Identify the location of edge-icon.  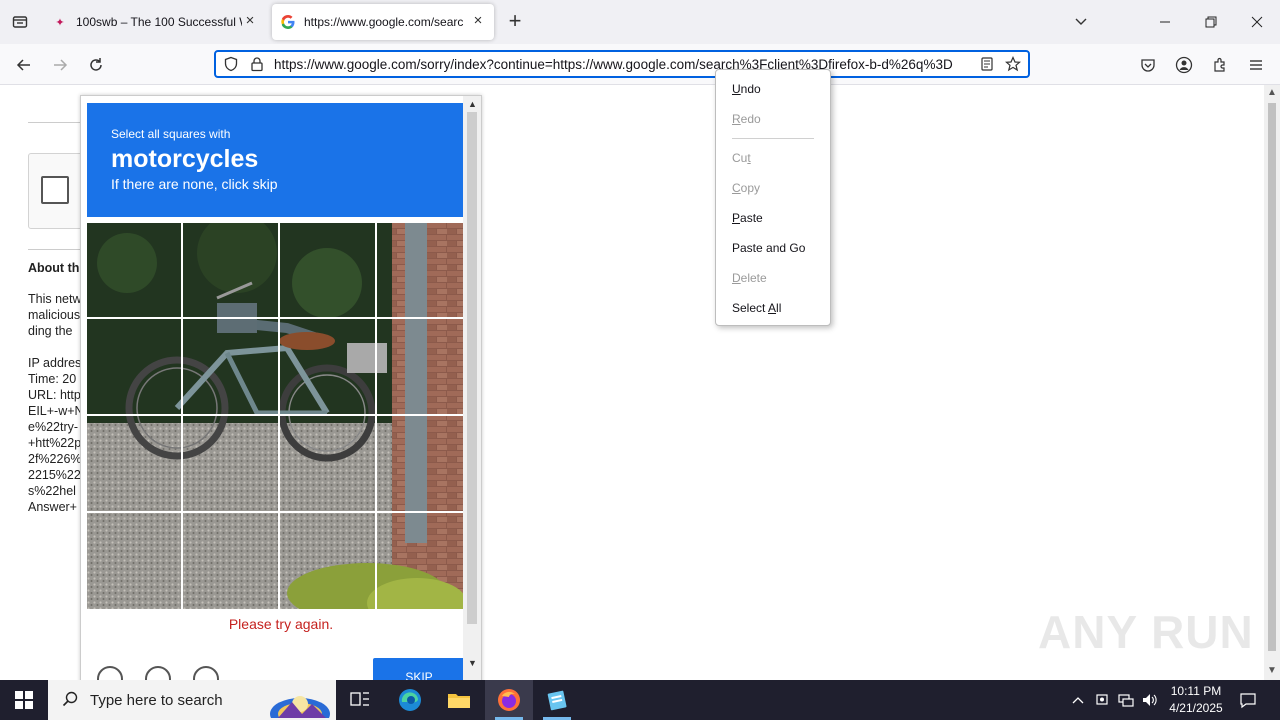
(410, 700).